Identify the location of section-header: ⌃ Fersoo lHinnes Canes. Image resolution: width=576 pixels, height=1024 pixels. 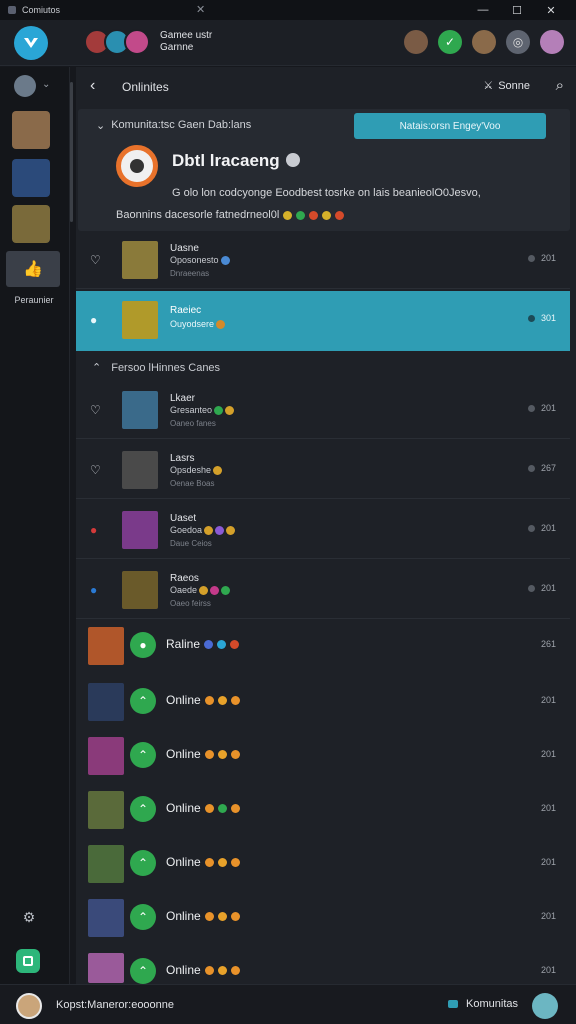
(156, 368).